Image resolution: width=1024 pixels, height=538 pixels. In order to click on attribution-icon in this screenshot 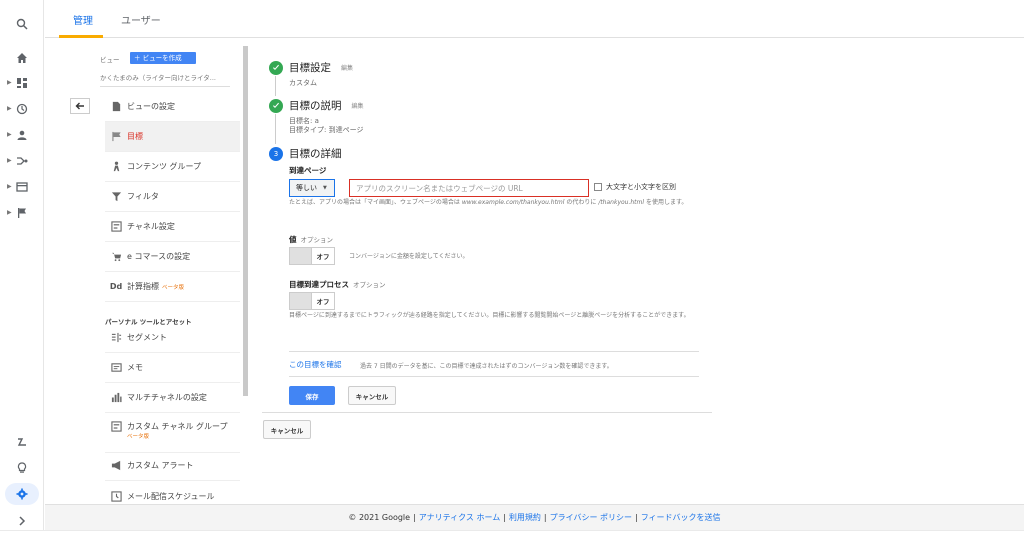, I will do `click(22, 442)`.